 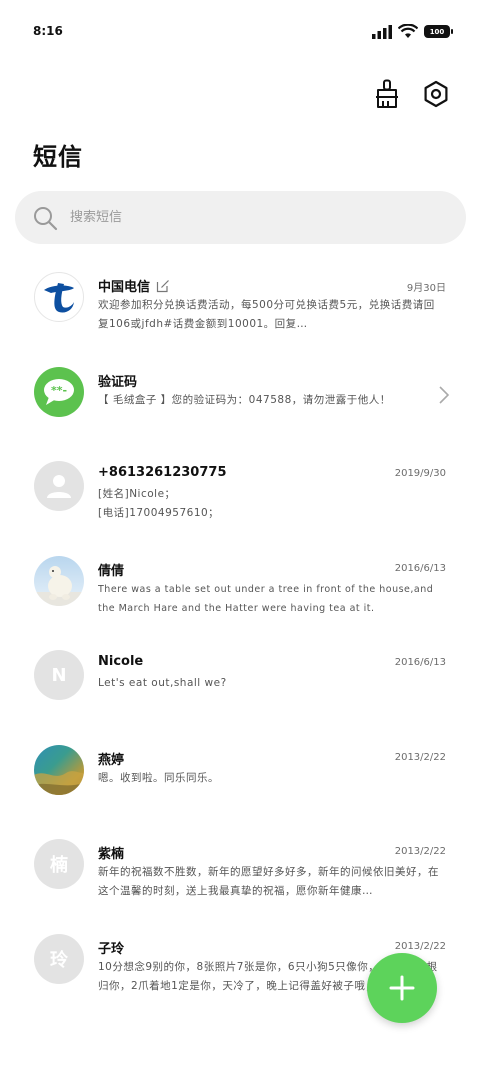 What do you see at coordinates (426, 288) in the screenshot?
I see `message-date: 9月30日` at bounding box center [426, 288].